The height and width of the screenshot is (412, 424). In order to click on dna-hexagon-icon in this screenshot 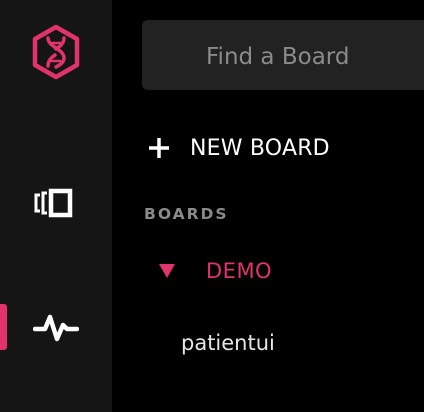, I will do `click(56, 52)`.